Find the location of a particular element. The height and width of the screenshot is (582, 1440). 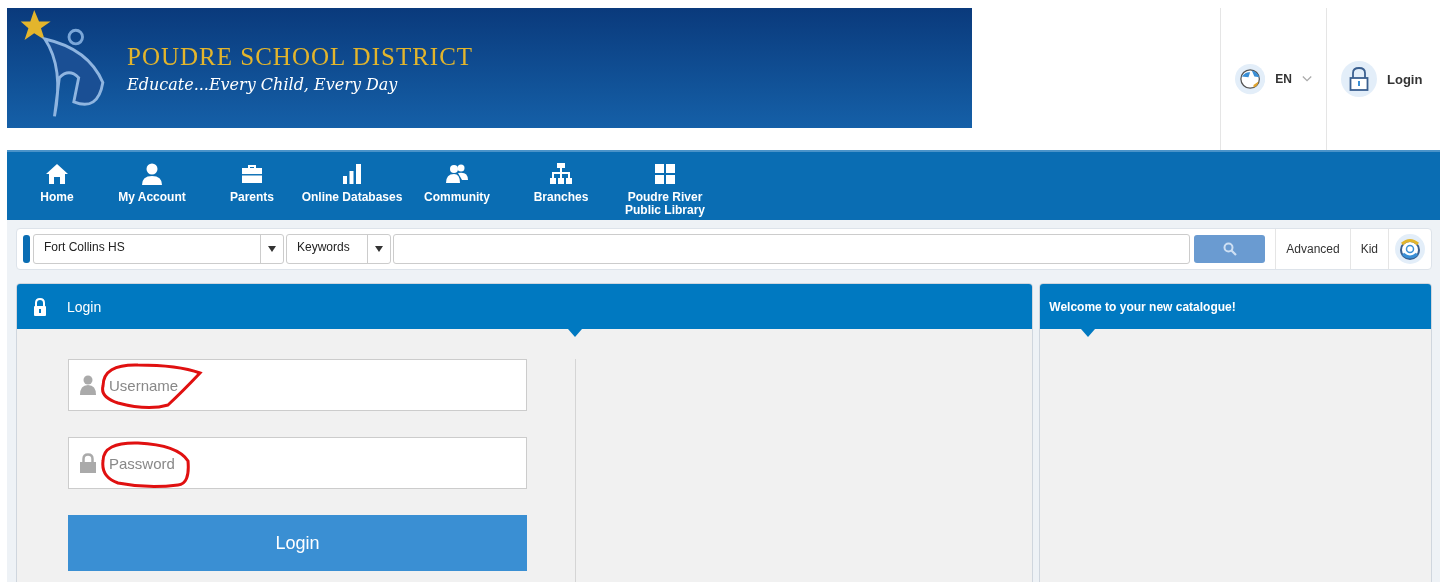

home-icon is located at coordinates (57, 174).